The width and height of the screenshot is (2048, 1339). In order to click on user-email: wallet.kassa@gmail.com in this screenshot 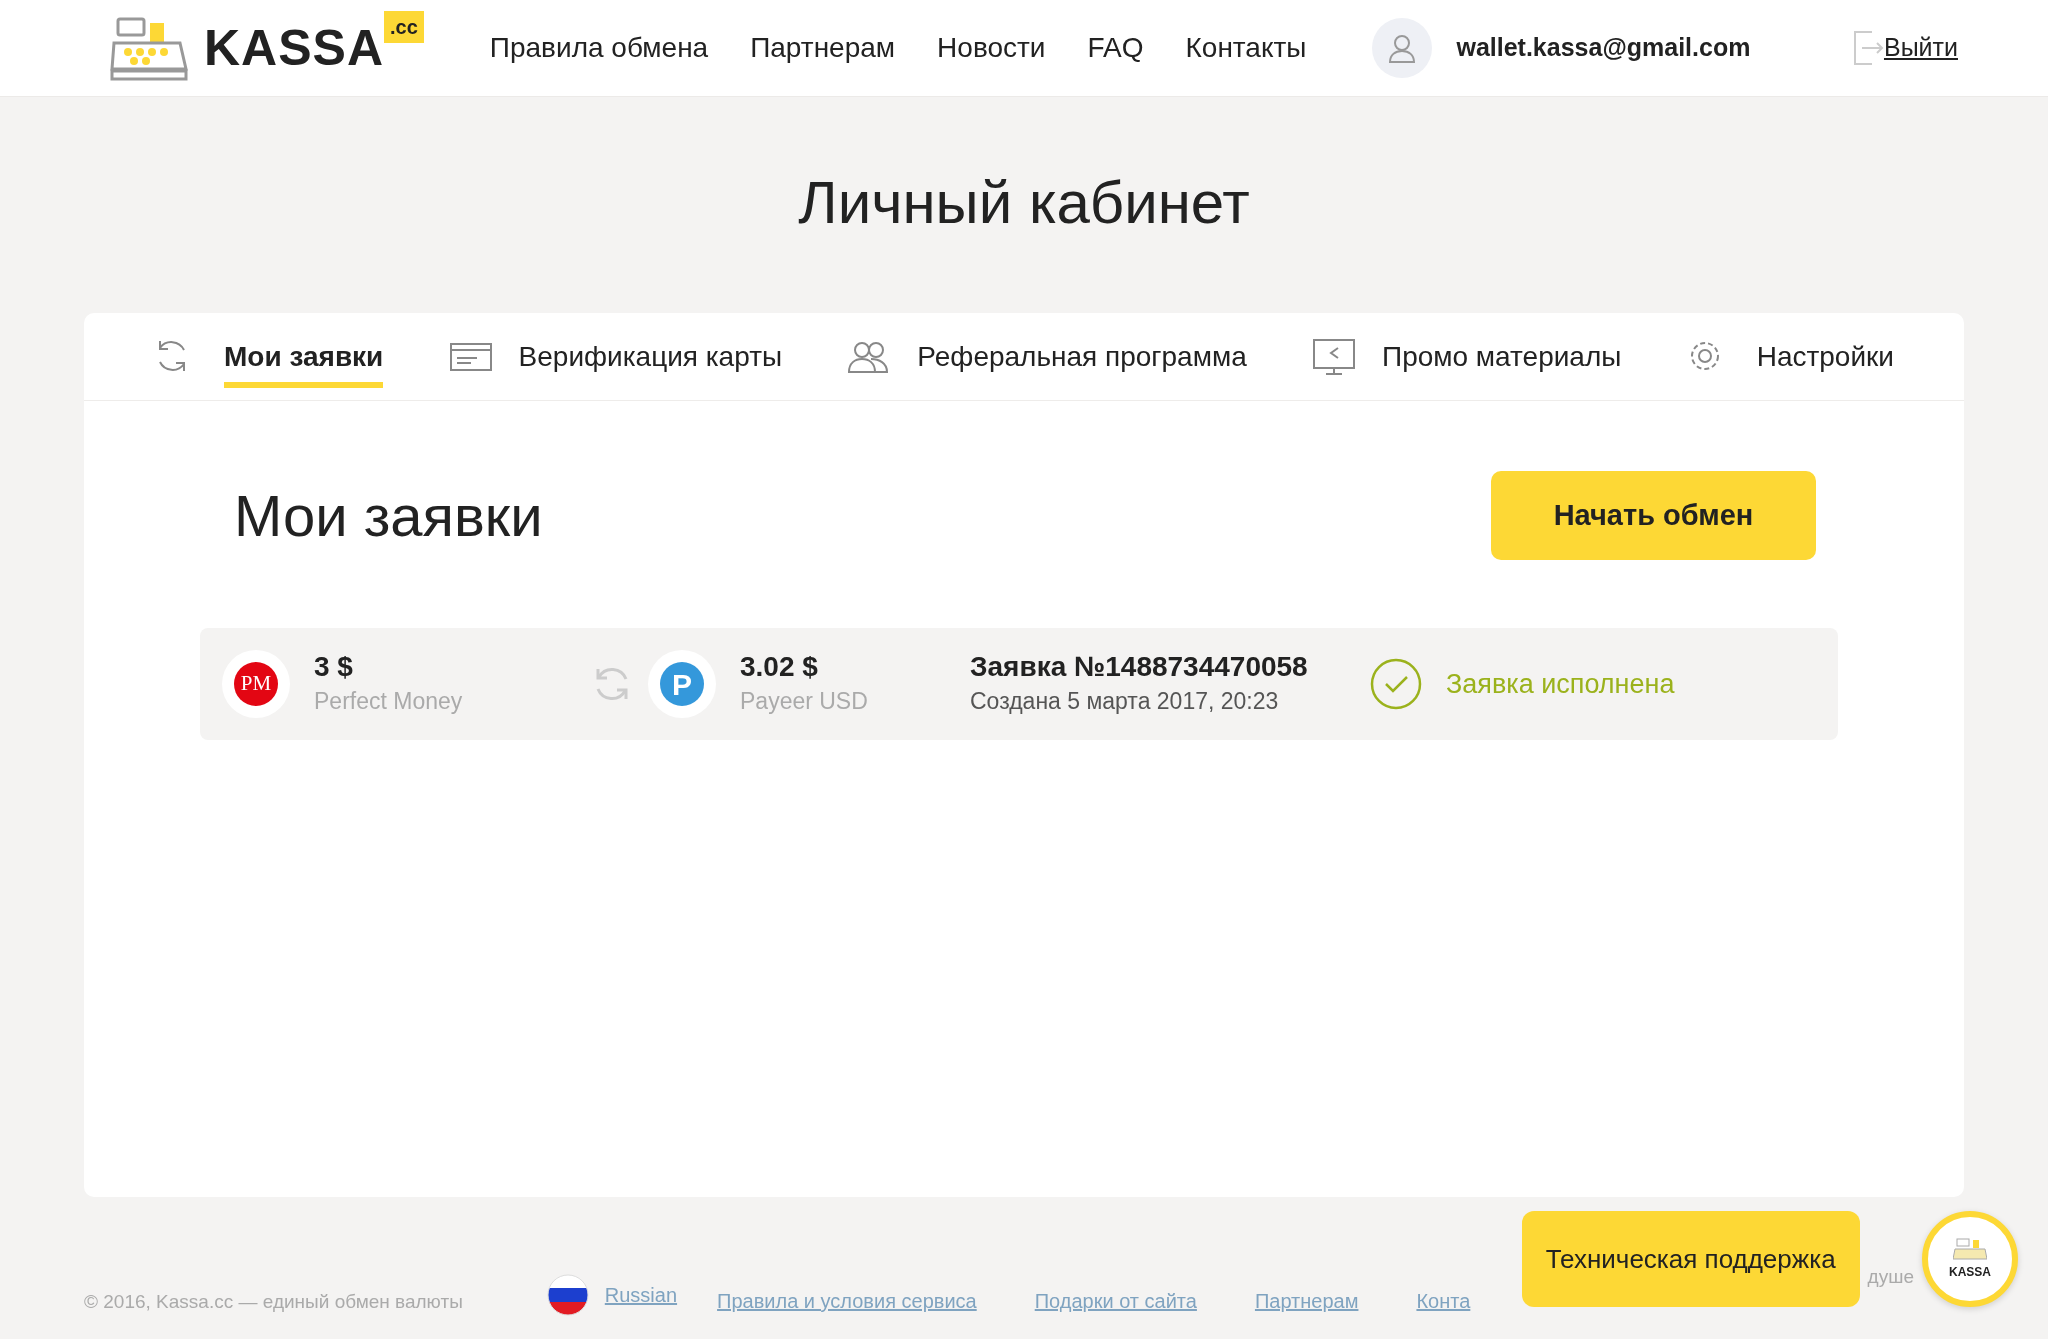, I will do `click(1603, 48)`.